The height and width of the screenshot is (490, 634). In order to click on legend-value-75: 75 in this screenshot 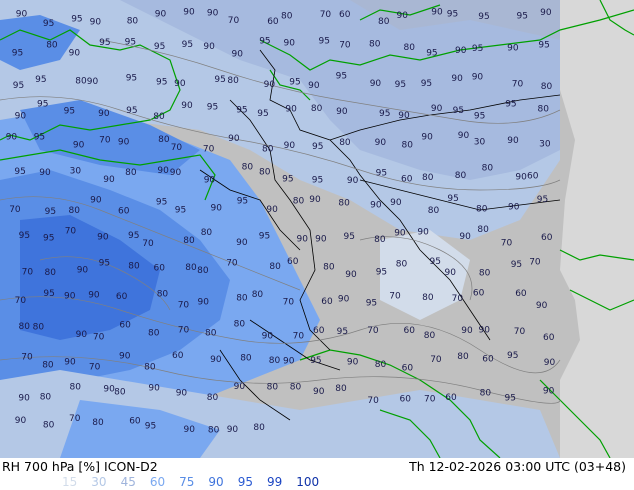, I will do `click(187, 482)`.